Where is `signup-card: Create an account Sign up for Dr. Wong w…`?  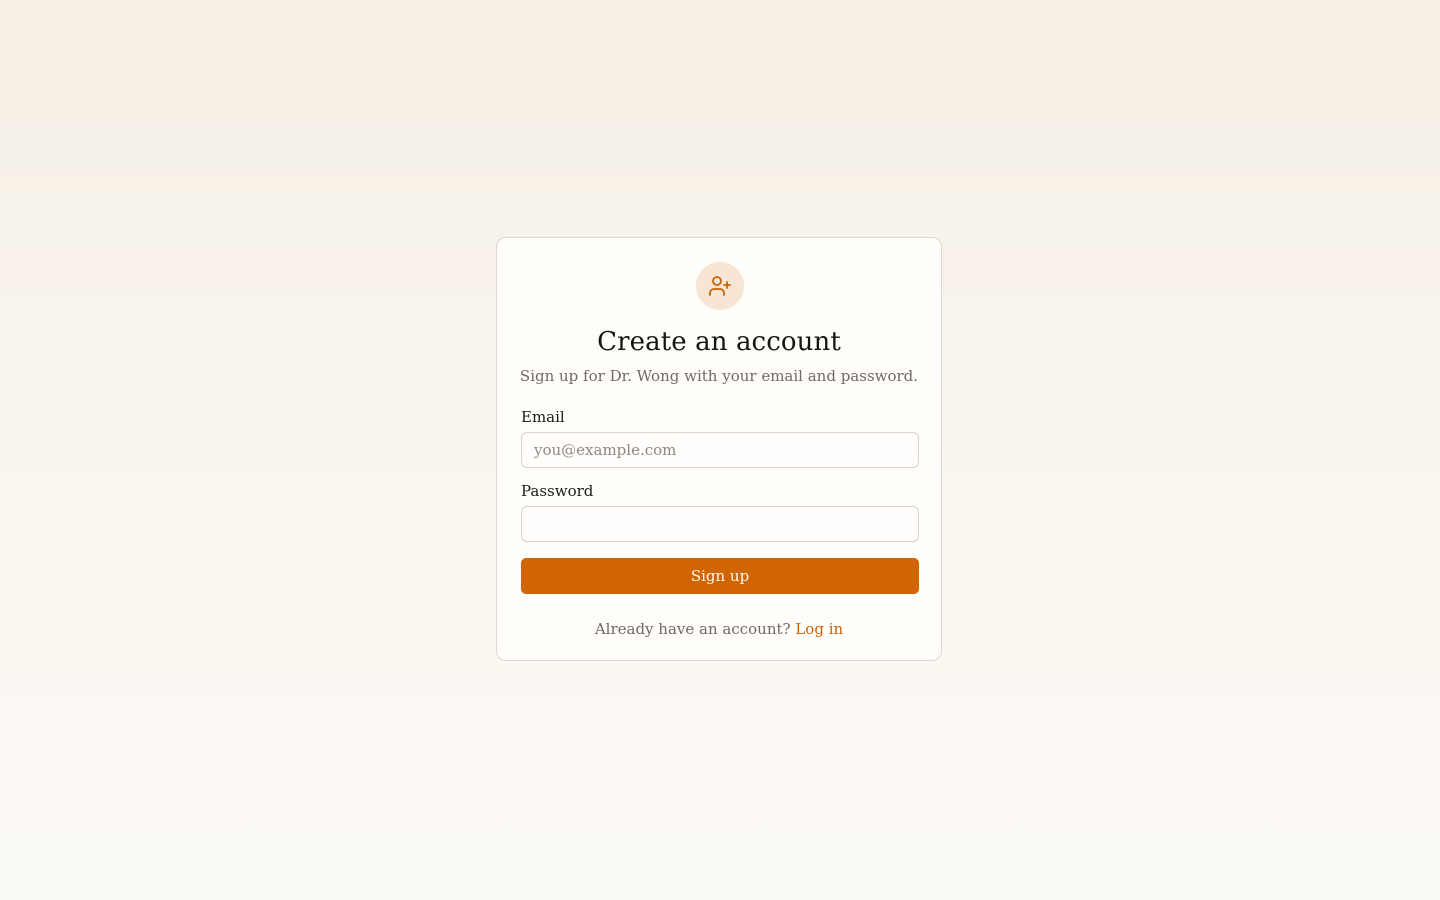 signup-card: Create an account Sign up for Dr. Wong w… is located at coordinates (719, 449).